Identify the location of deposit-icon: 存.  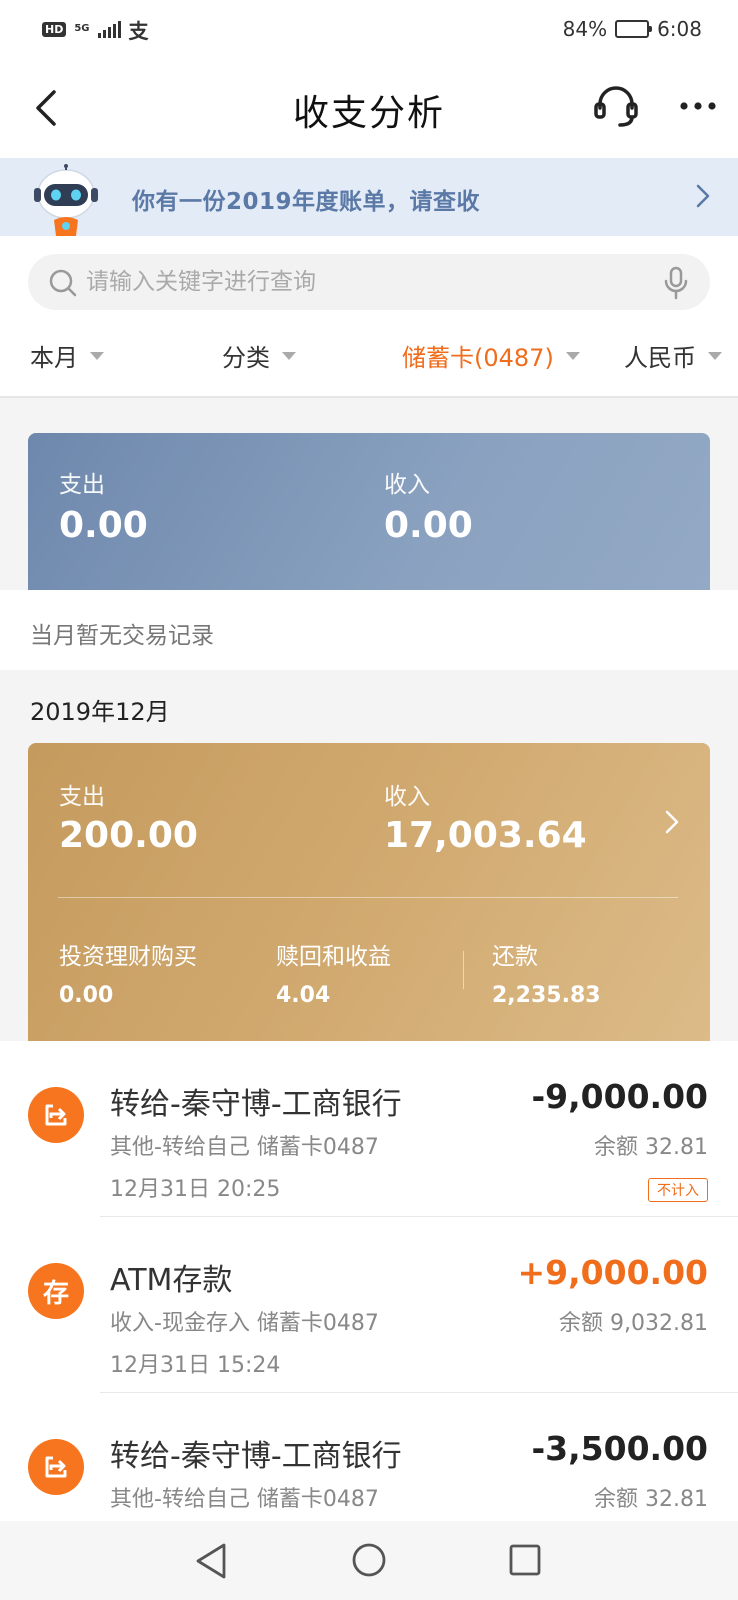
(56, 1291).